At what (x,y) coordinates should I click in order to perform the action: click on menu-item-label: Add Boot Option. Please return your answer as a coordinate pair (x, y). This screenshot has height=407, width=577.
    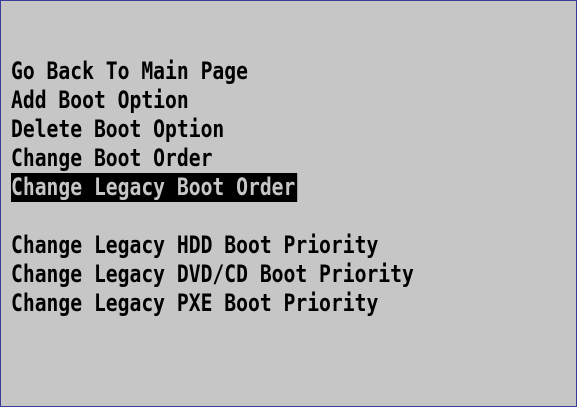
    Looking at the image, I should click on (100, 100).